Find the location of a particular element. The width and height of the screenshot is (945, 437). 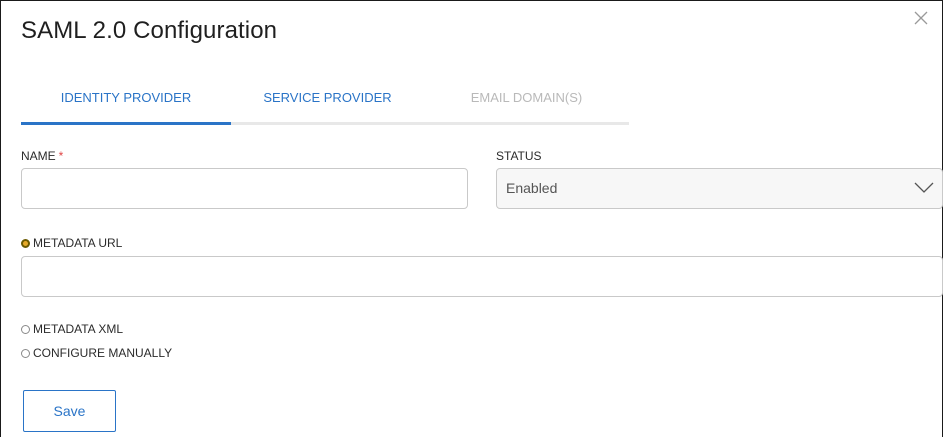

radio-configure-manually: CONFIGURE MANUALLY is located at coordinates (96, 353).